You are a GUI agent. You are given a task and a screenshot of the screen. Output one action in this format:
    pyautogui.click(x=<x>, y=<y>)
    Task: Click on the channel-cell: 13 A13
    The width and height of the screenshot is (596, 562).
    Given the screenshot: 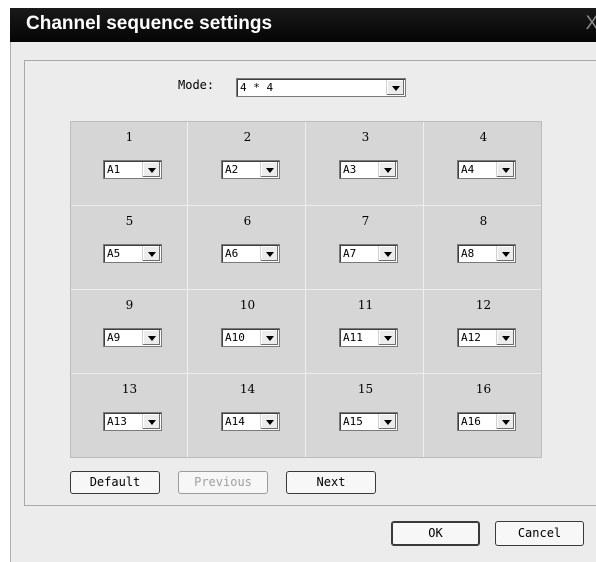 What is the action you would take?
    pyautogui.click(x=129, y=416)
    